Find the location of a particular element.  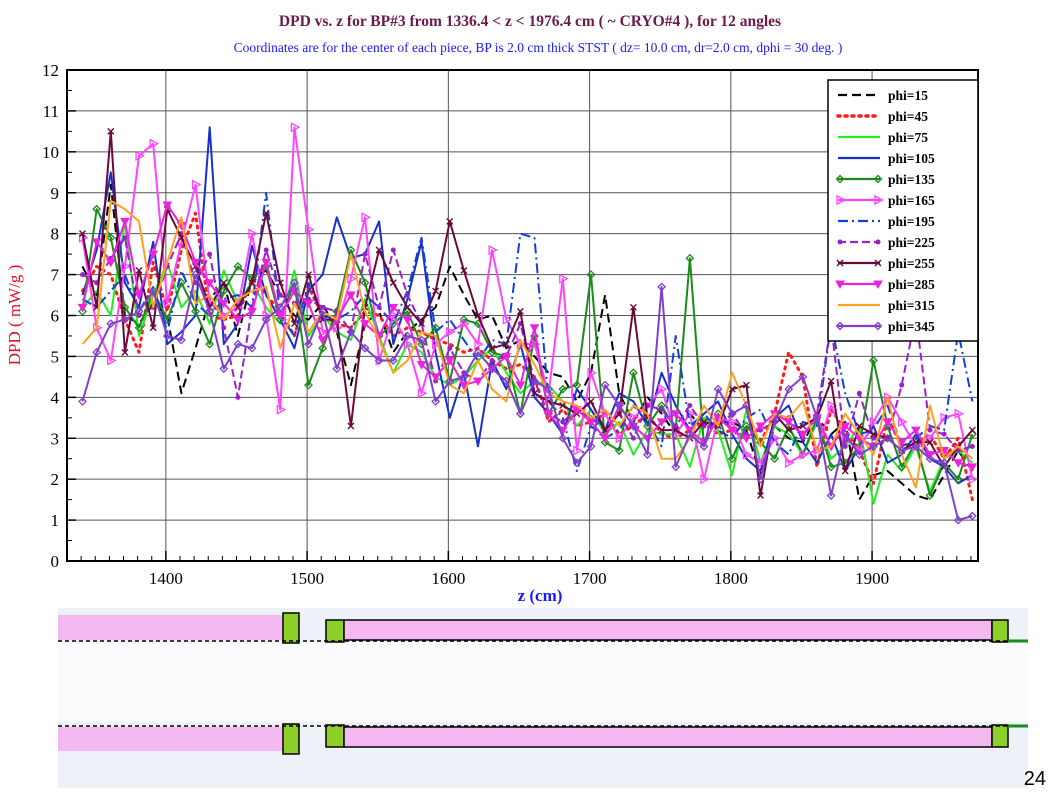

legend-label: phi=315 is located at coordinates (911, 305).